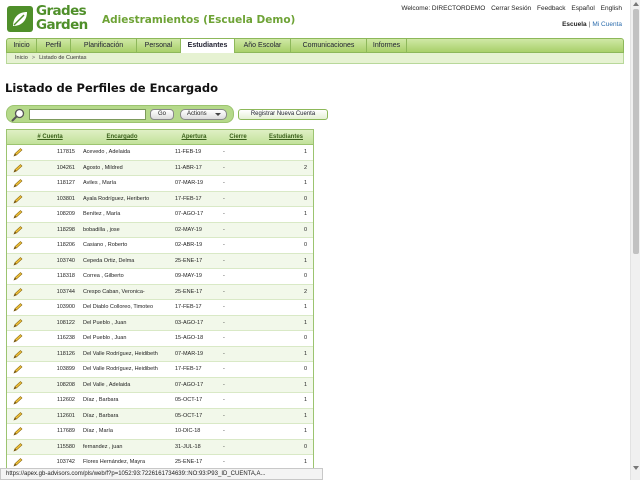  I want to click on tab-informes: Informes, so click(387, 45).